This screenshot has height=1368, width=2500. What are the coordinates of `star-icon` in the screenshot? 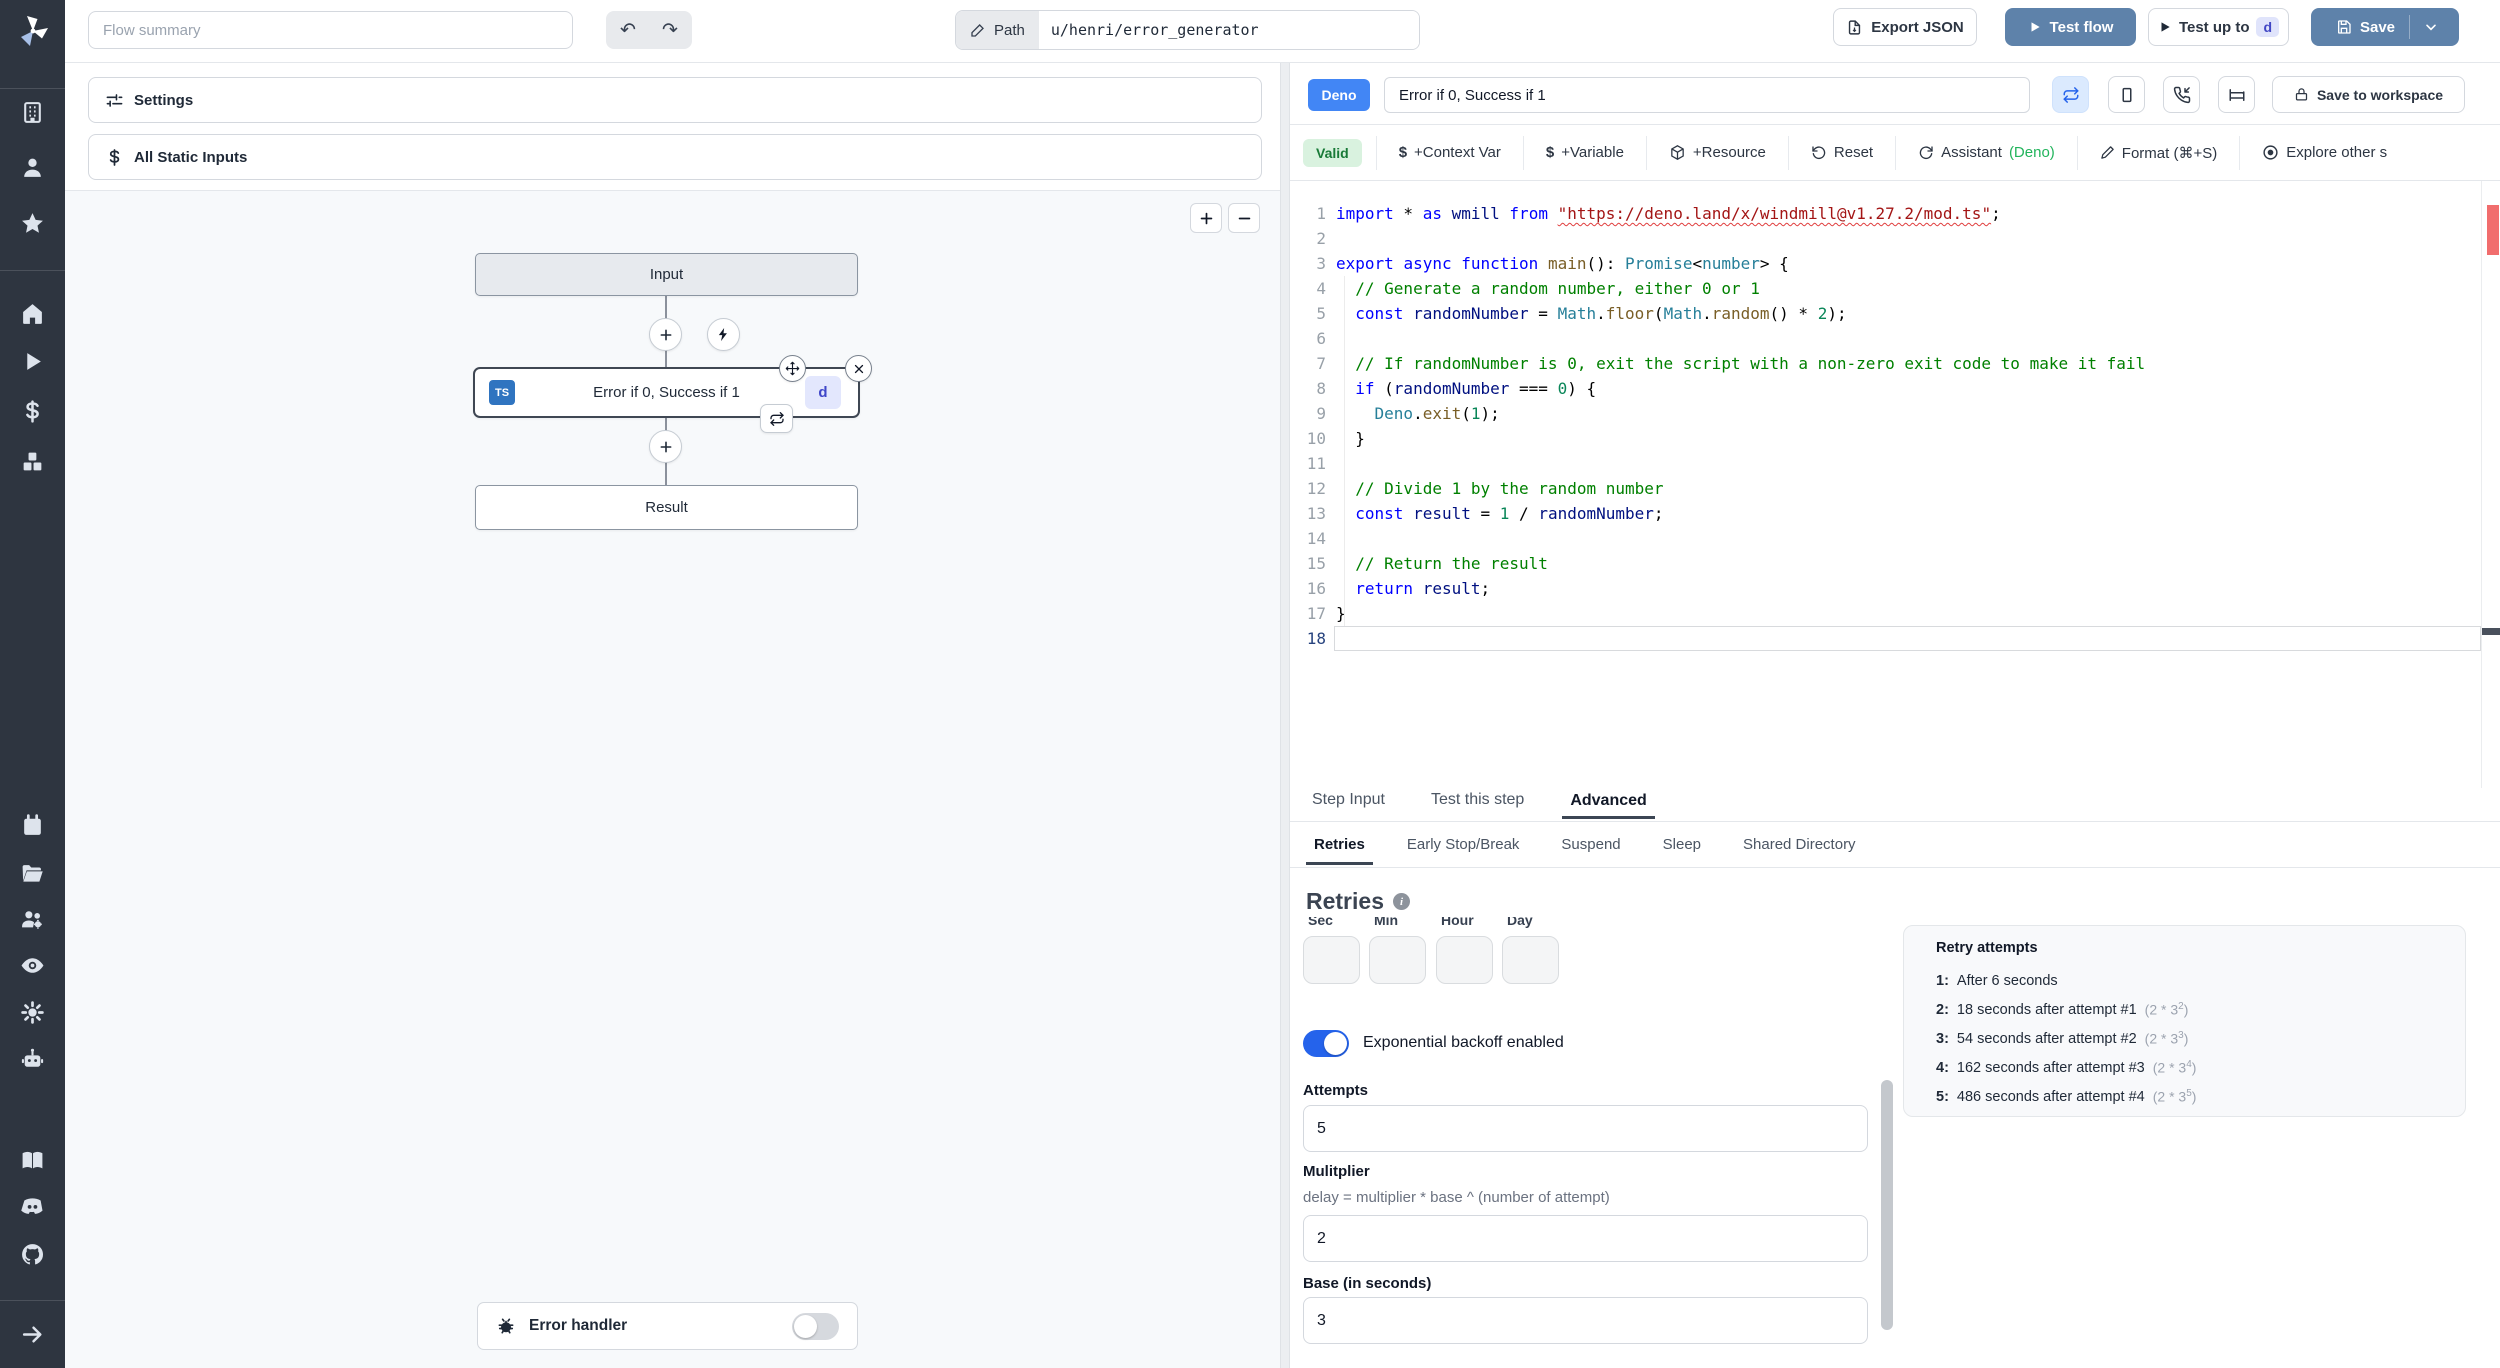 It's located at (32, 223).